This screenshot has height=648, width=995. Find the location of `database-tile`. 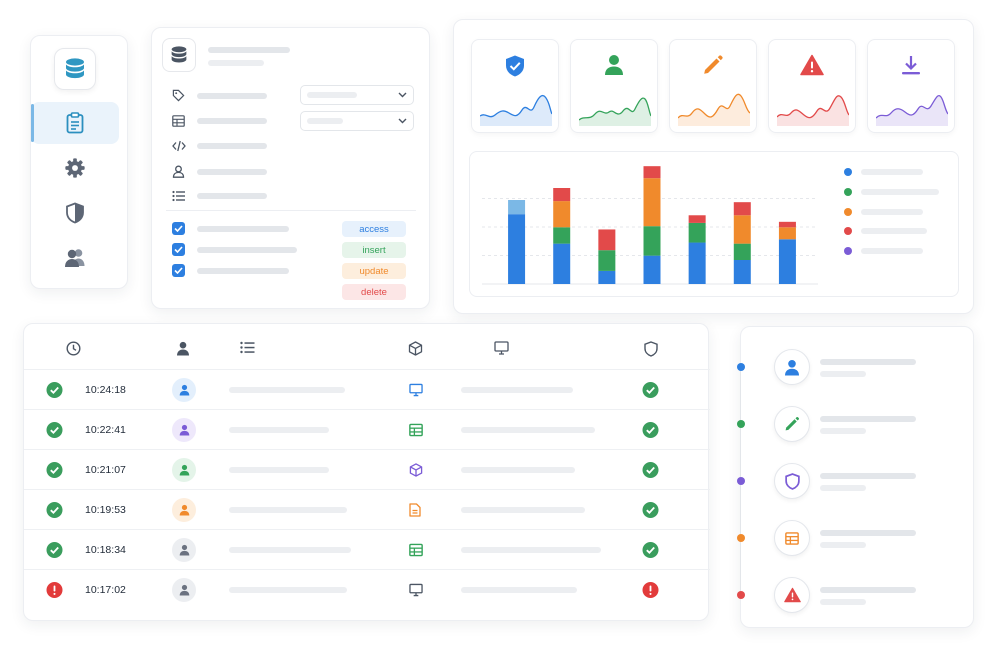

database-tile is located at coordinates (75, 69).